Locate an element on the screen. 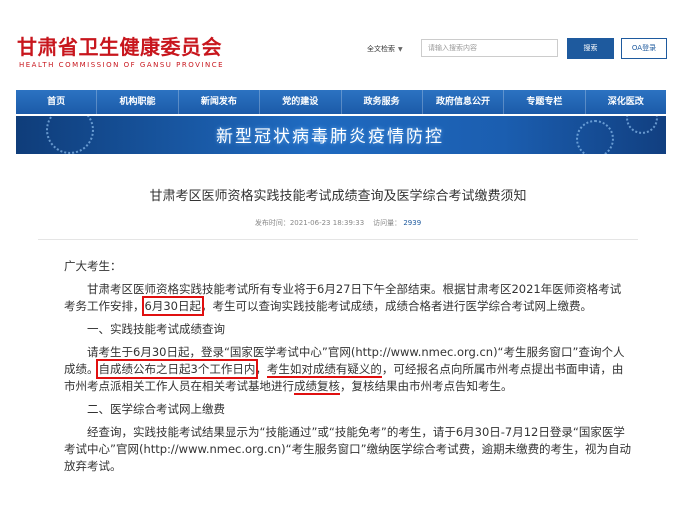 The image size is (676, 532). article-meta: 发布时间：2021-06-23 18:39:33 访问量： 2939 is located at coordinates (338, 223).